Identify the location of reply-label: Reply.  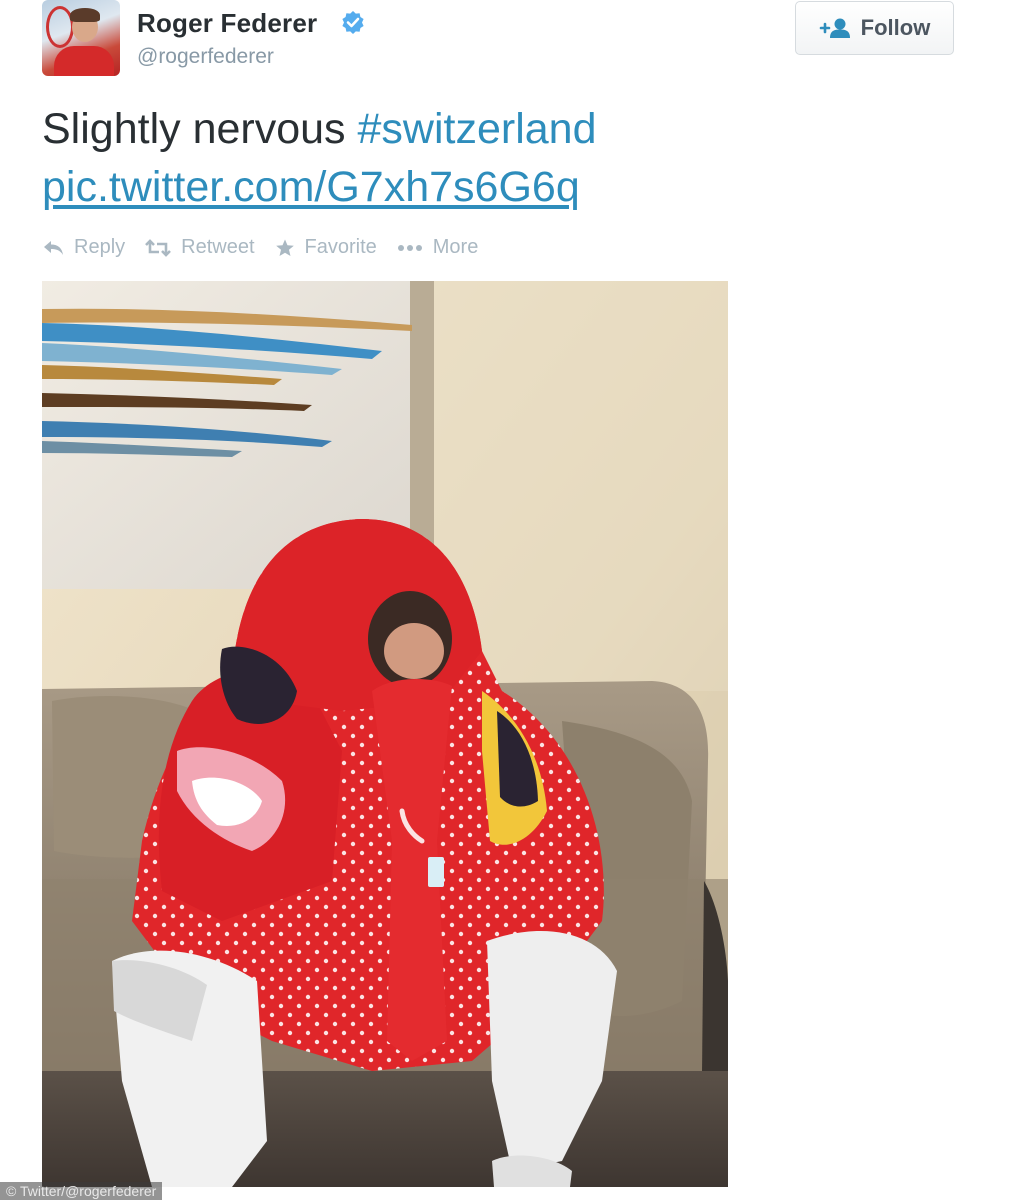
(100, 247).